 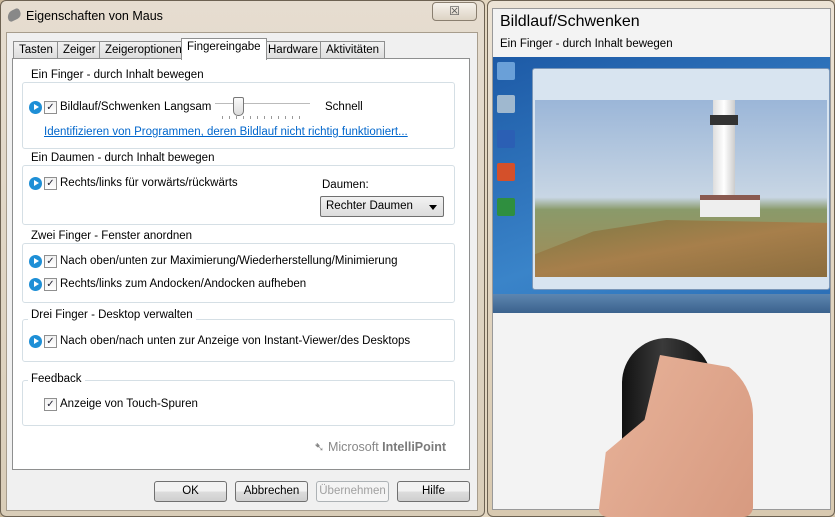 What do you see at coordinates (353, 447) in the screenshot?
I see `logo-brand: Microsoft` at bounding box center [353, 447].